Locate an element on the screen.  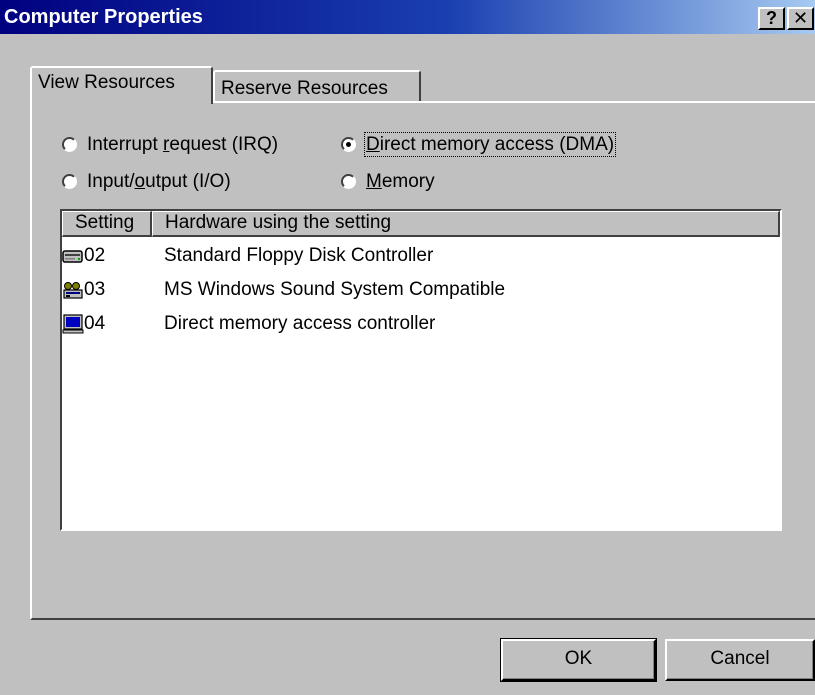
close-icon: ✕ is located at coordinates (800, 18).